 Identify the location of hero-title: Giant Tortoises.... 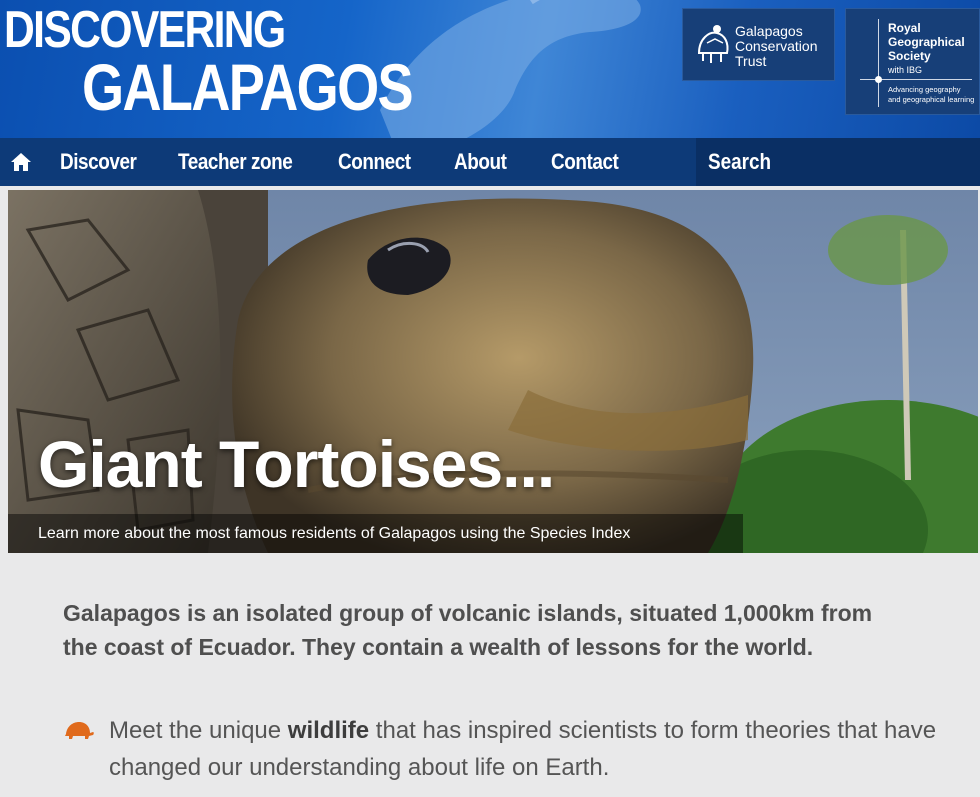
(296, 464).